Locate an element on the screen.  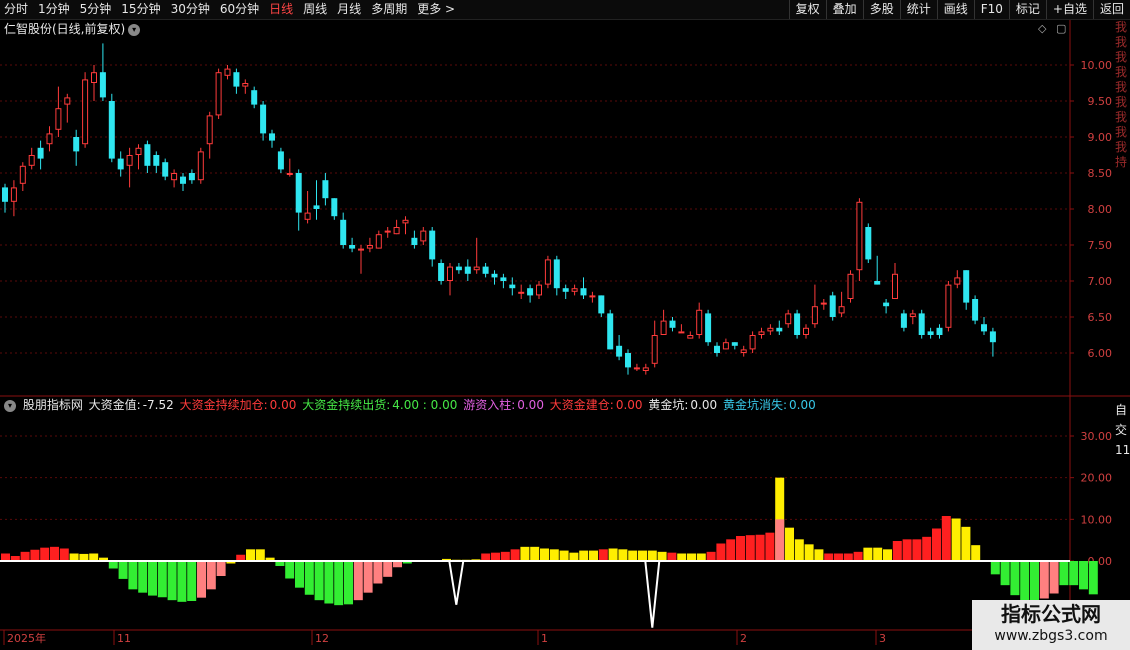
price-tick-label: 8.00 is located at coordinates (1100, 209).